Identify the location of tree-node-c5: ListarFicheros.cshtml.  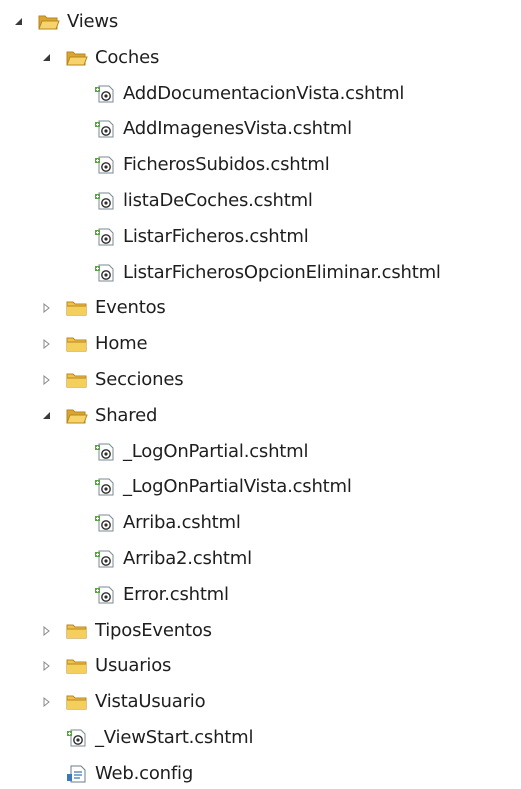
(201, 237).